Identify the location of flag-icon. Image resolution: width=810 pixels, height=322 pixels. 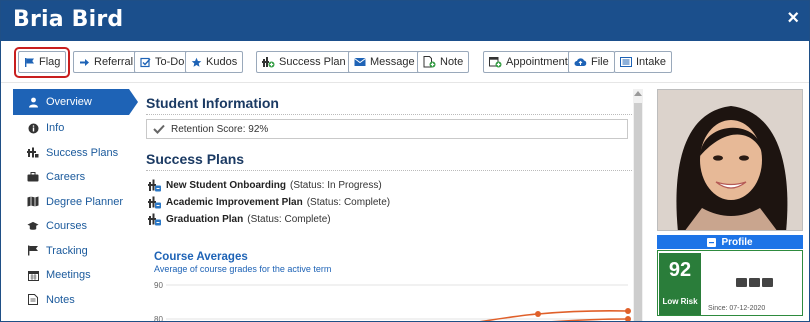
(29, 62).